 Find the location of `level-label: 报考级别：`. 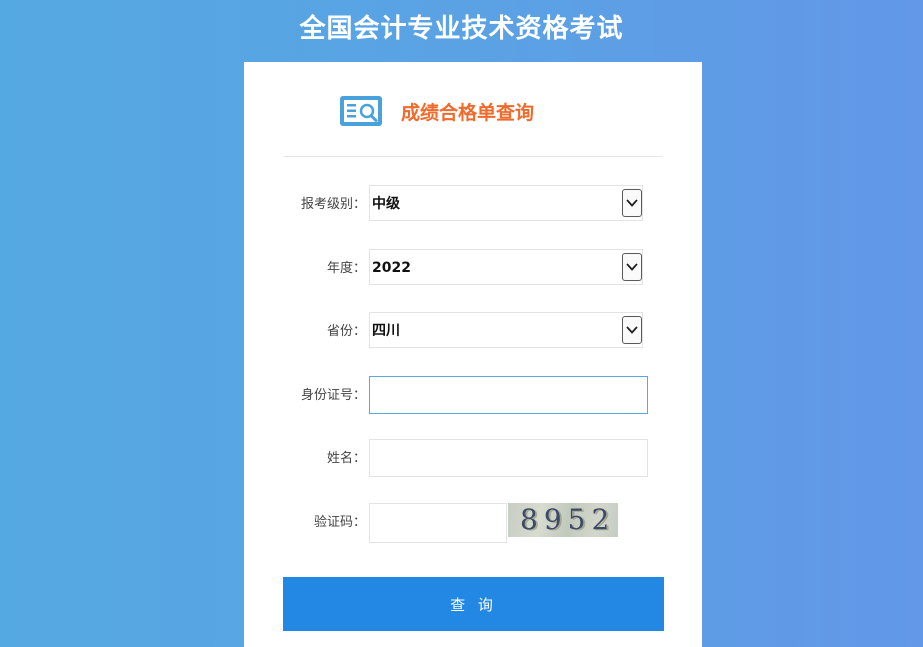

level-label: 报考级别： is located at coordinates (333, 204).